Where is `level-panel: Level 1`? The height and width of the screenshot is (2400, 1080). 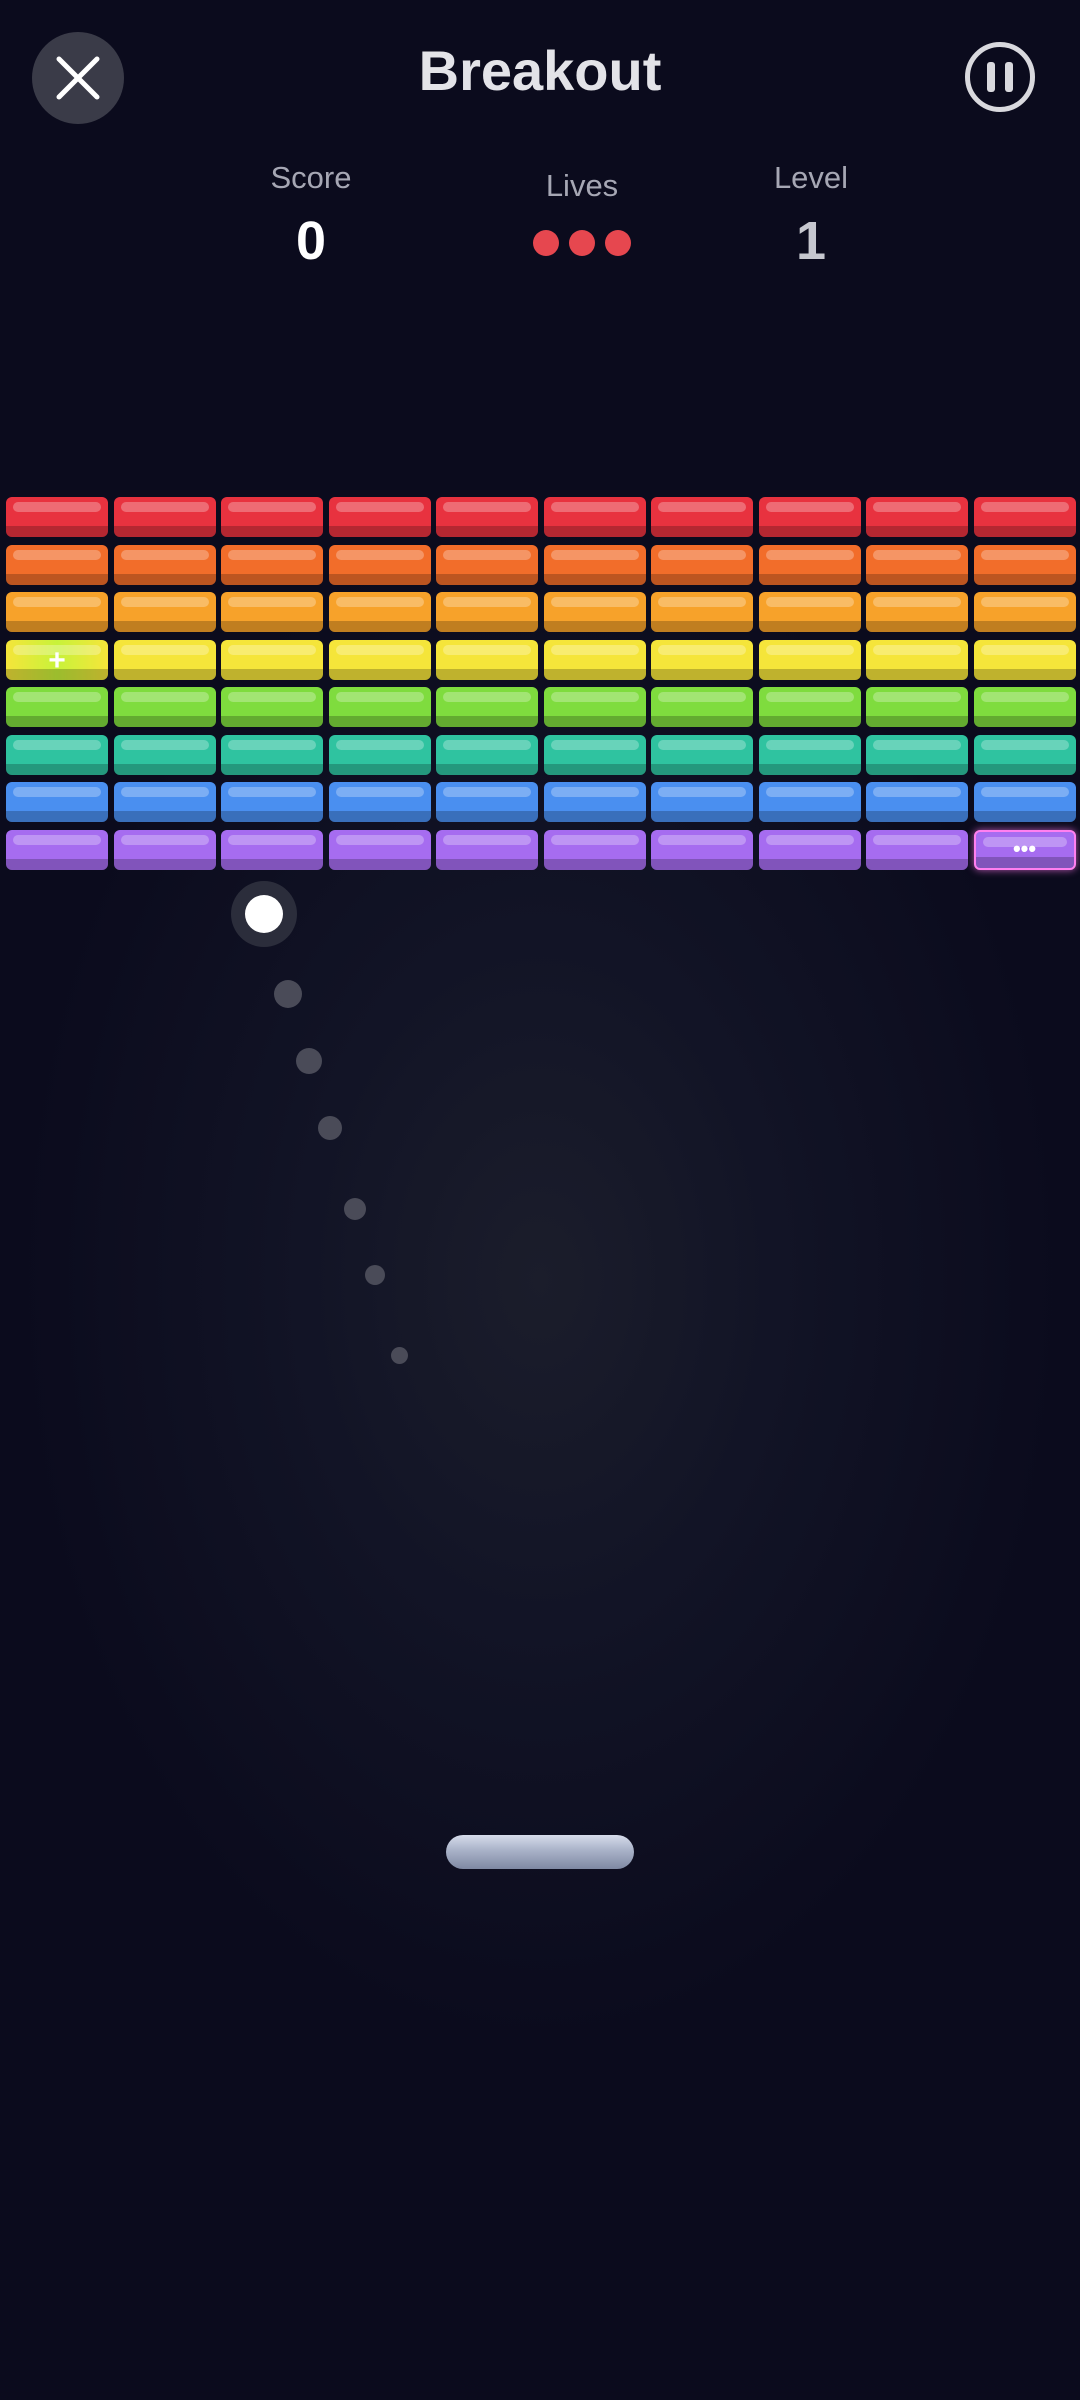
level-panel: Level 1 is located at coordinates (811, 216).